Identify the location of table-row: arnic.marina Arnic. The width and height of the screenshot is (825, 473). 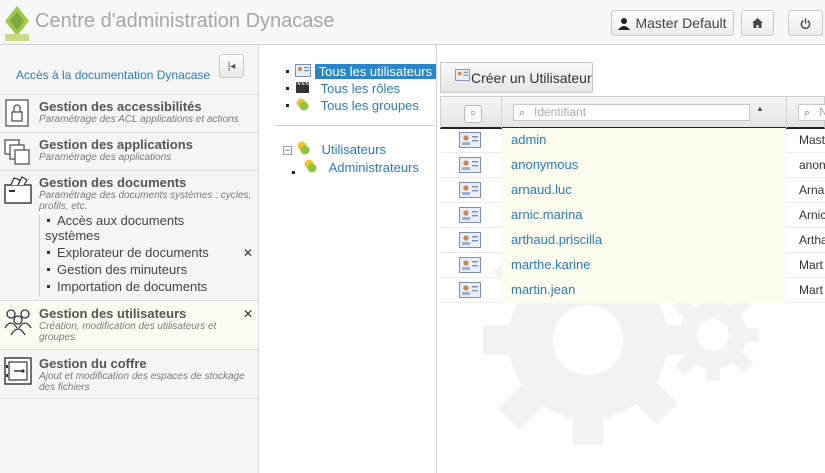
(632, 215).